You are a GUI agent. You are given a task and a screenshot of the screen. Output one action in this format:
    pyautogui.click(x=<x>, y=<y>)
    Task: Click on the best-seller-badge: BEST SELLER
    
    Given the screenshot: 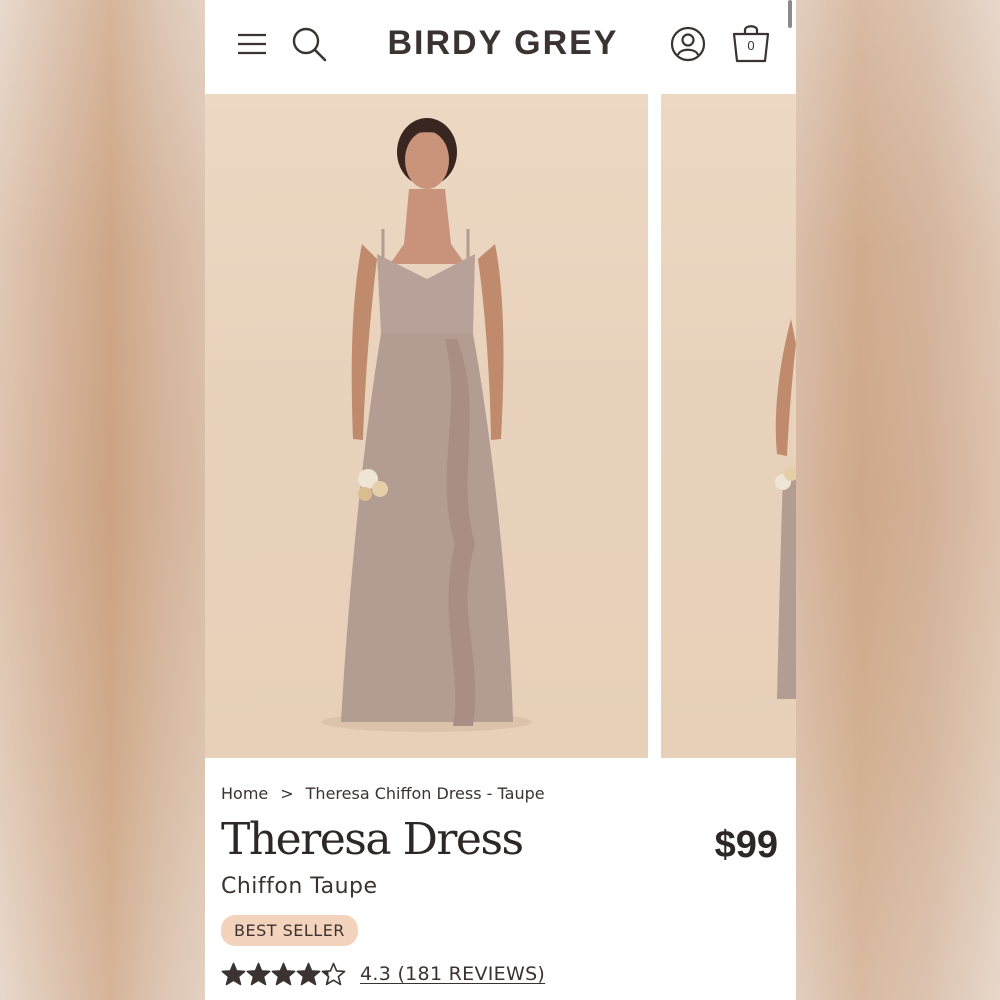 What is the action you would take?
    pyautogui.click(x=289, y=930)
    